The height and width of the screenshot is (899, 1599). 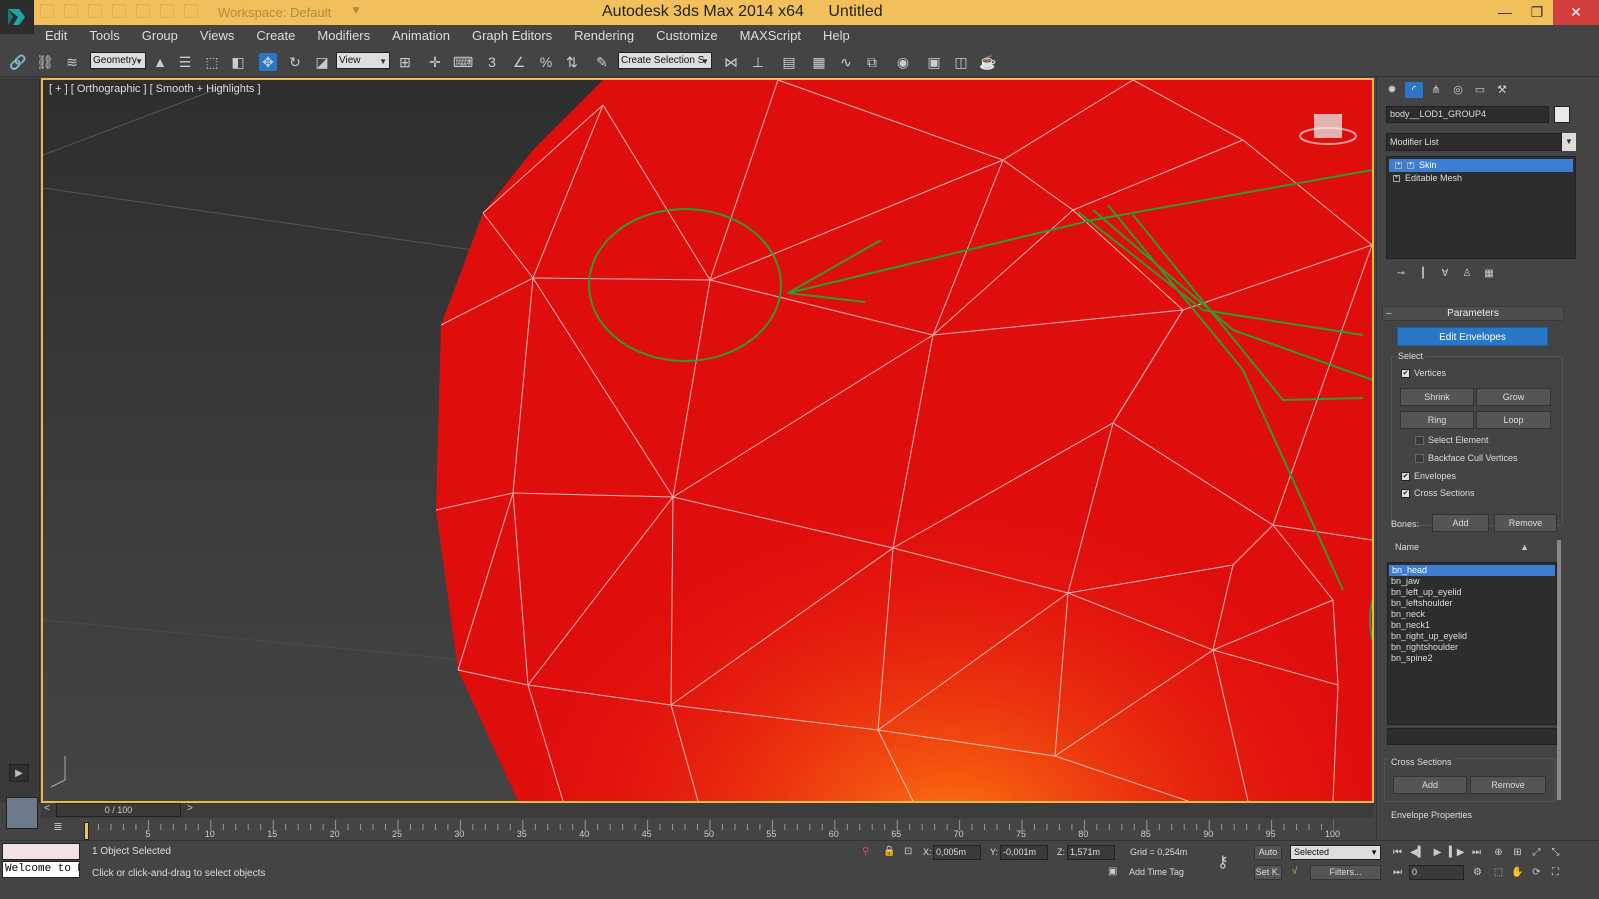 What do you see at coordinates (1481, 178) in the screenshot?
I see `stack-item-editable-mesh: + Editable Mesh` at bounding box center [1481, 178].